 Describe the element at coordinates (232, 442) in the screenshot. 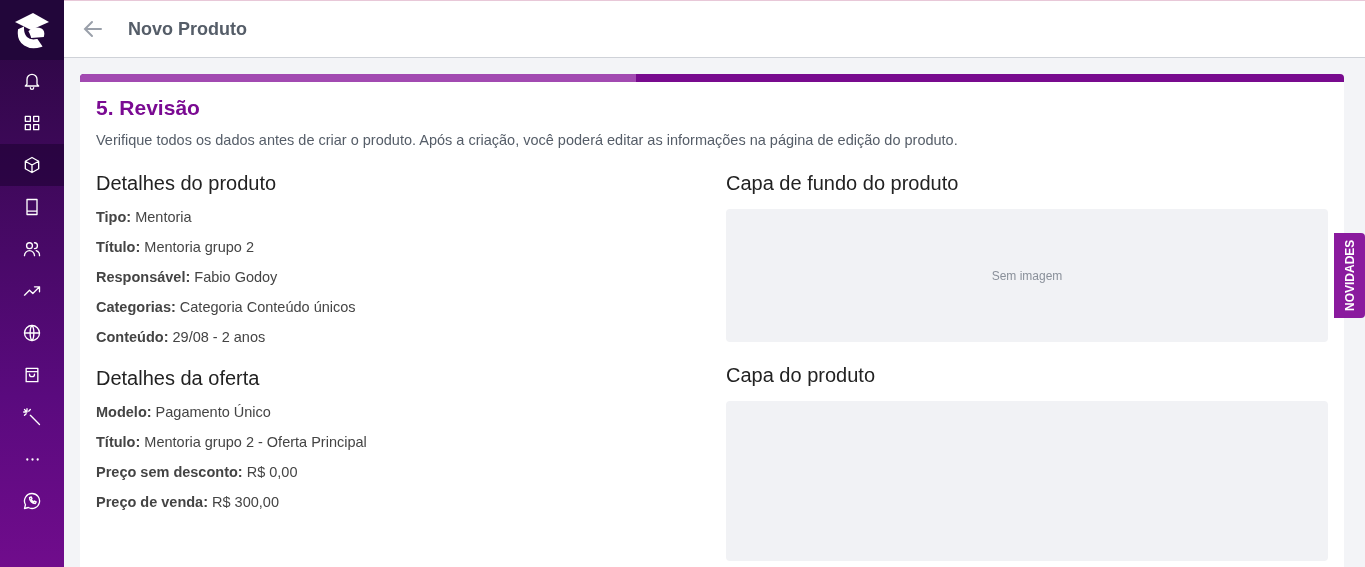

I see `detail-row-text: Título: Mentoria grupo 2 - Oferta Principal` at that location.